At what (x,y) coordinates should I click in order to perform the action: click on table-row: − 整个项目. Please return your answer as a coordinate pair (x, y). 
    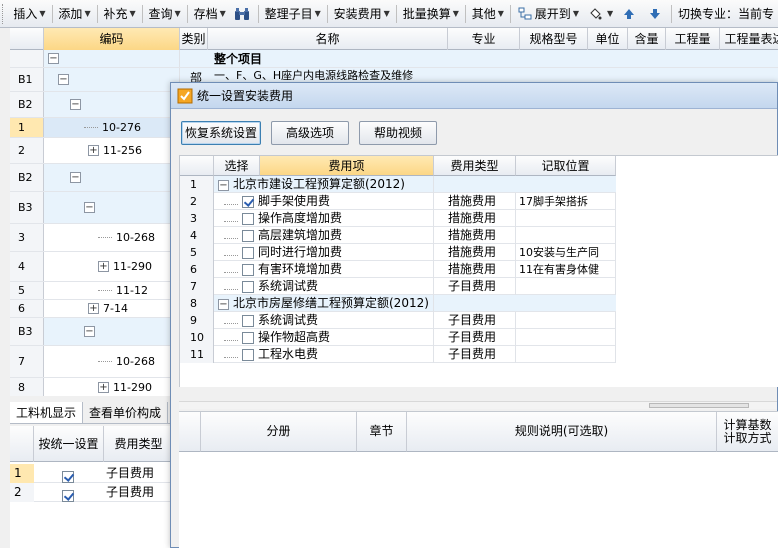
    Looking at the image, I should click on (394, 59).